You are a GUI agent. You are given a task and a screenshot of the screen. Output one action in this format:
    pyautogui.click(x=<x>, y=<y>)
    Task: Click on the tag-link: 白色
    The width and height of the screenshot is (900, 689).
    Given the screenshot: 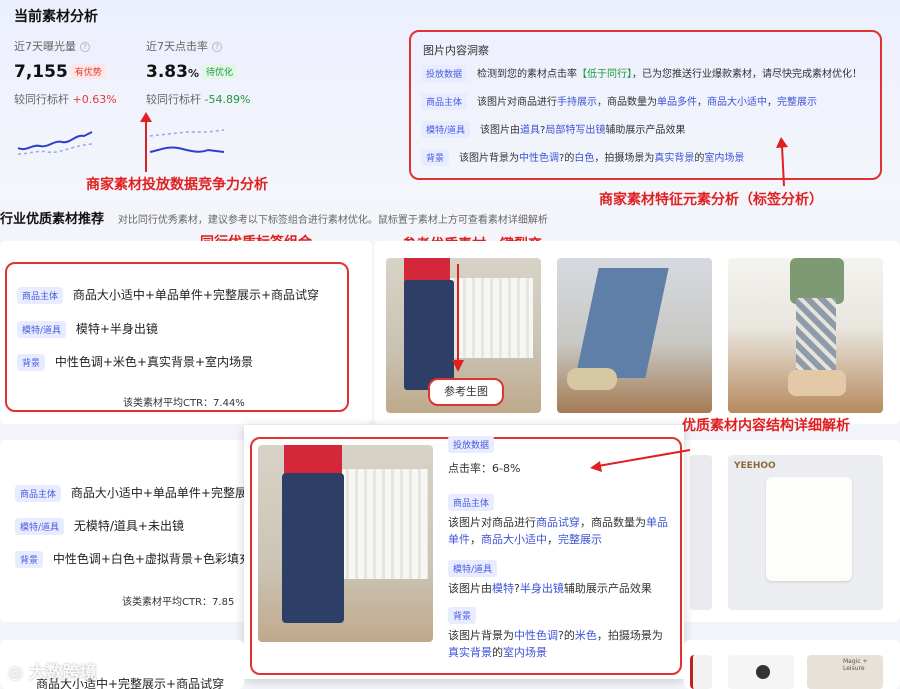 What is the action you would take?
    pyautogui.click(x=584, y=158)
    